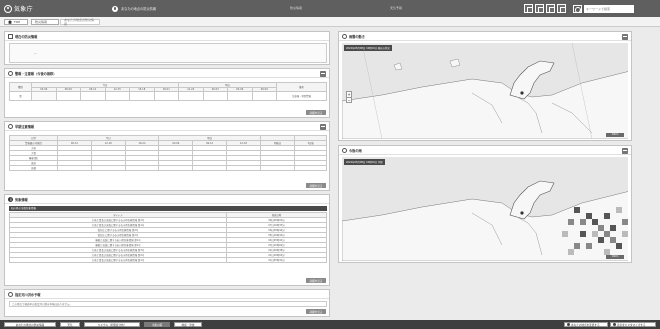  I want to click on zoom-control: + −, so click(349, 97).